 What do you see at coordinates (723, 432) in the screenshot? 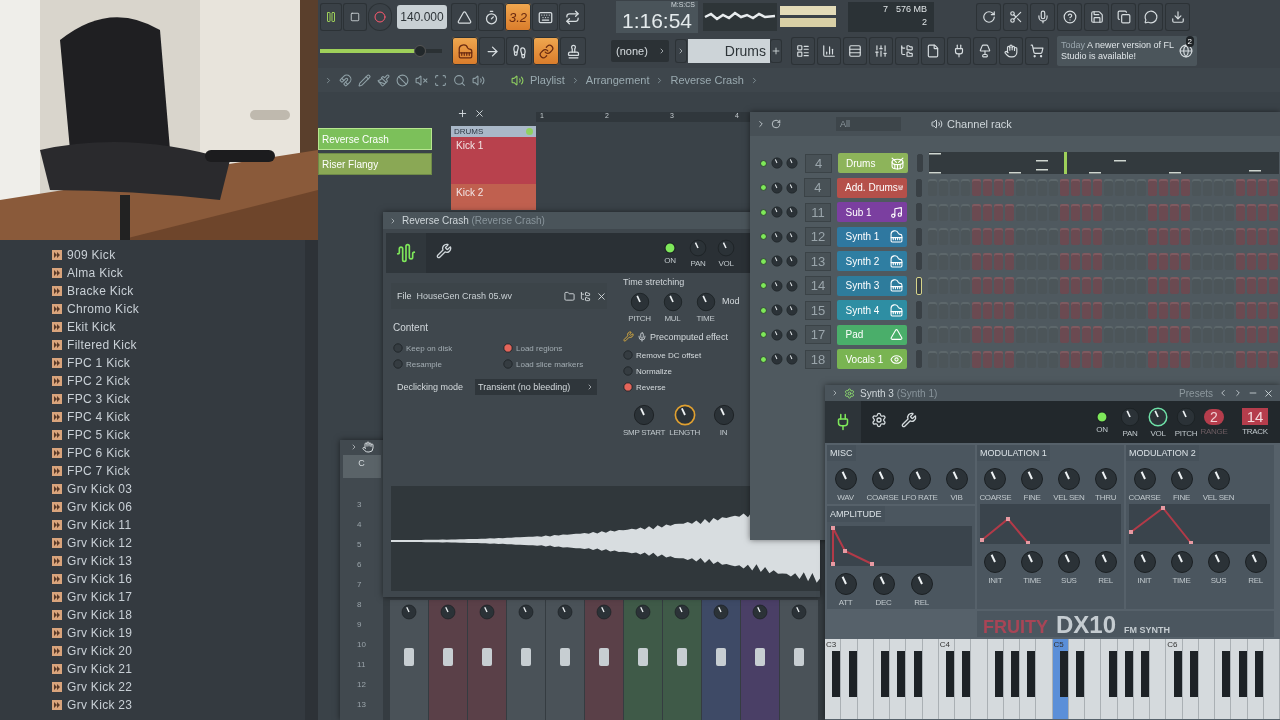
I see `knob-label: IN` at bounding box center [723, 432].